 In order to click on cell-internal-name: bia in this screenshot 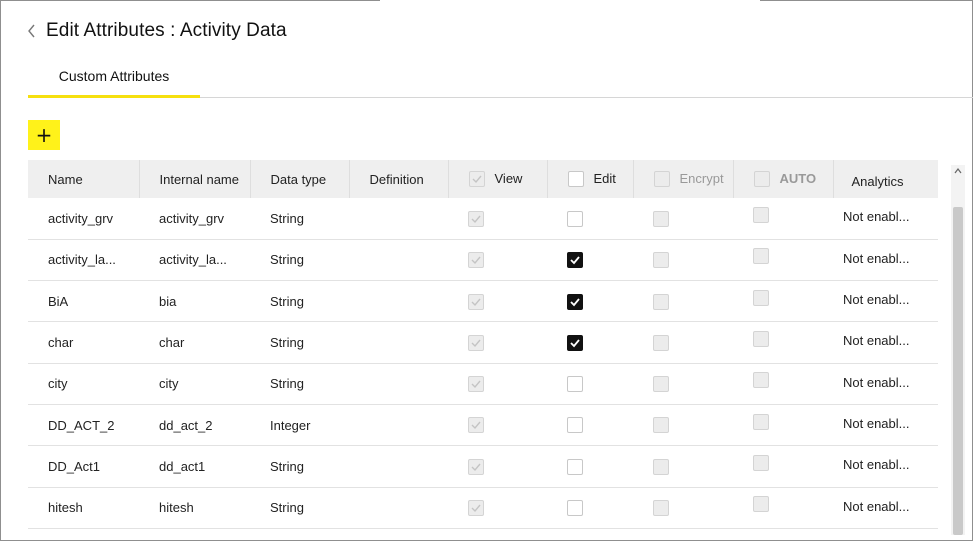, I will do `click(168, 301)`.